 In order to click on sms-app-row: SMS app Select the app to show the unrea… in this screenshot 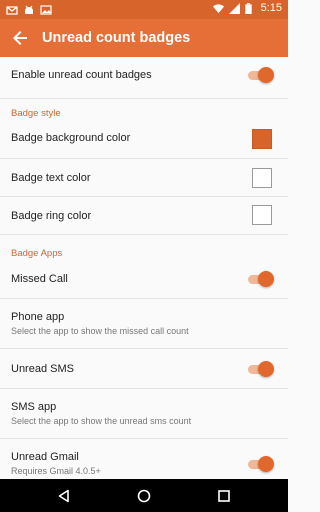, I will do `click(144, 414)`.